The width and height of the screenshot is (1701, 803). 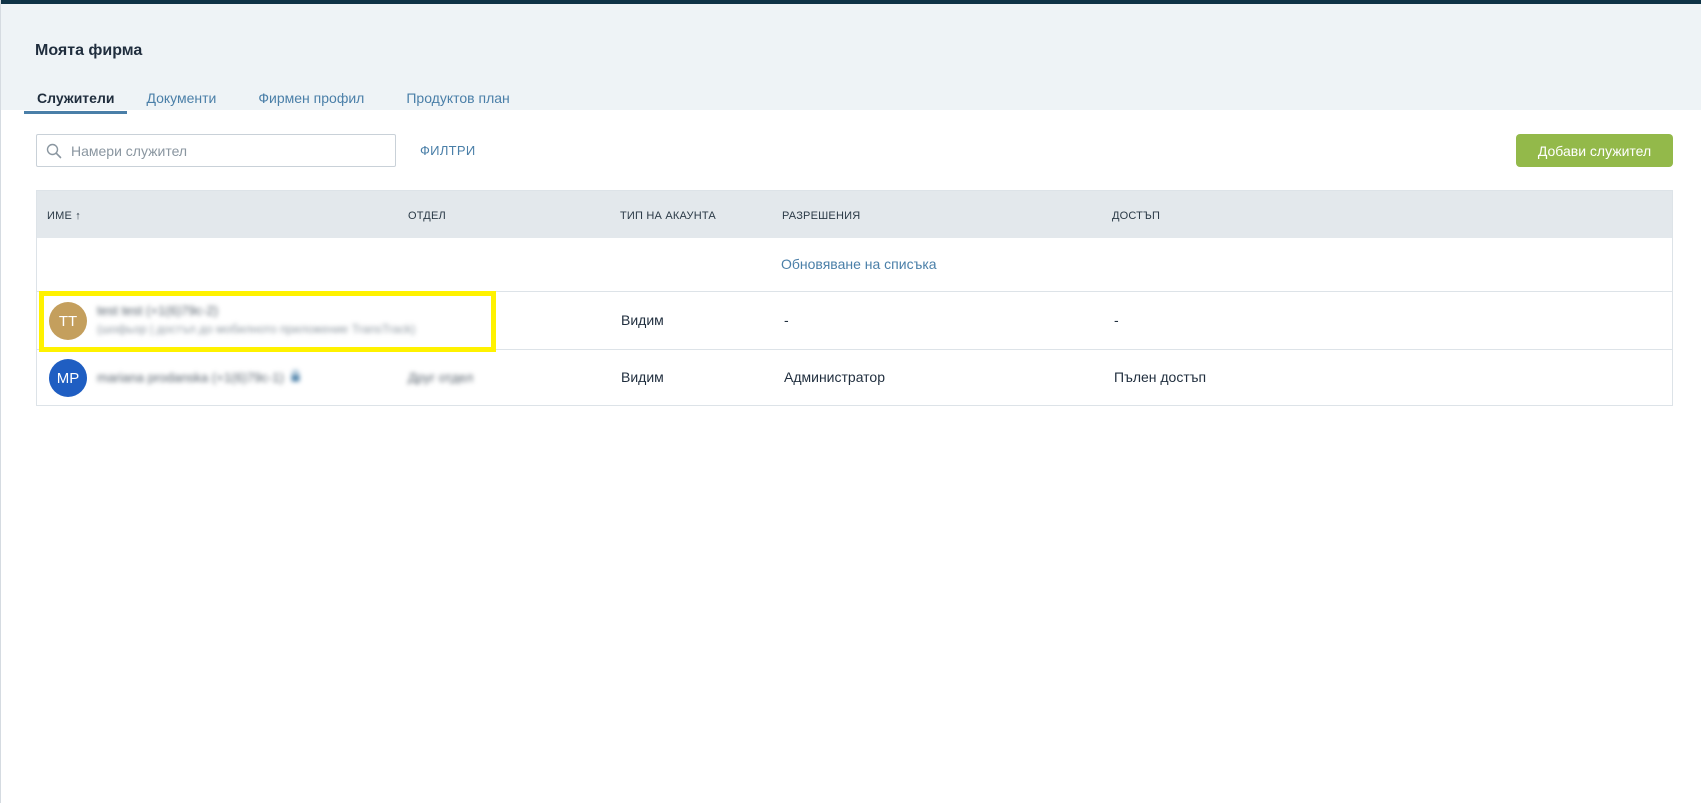 I want to click on column-header-access: ДОСТЪП, so click(x=1136, y=216).